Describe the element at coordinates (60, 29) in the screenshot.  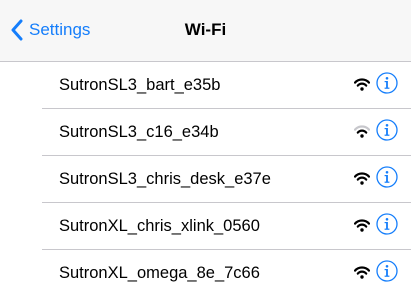
I see `back-button-label: Settings` at that location.